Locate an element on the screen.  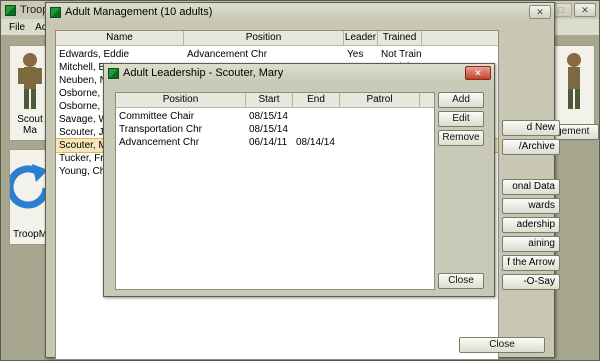
troopmaster-label: TroopM is located at coordinates (30, 234).